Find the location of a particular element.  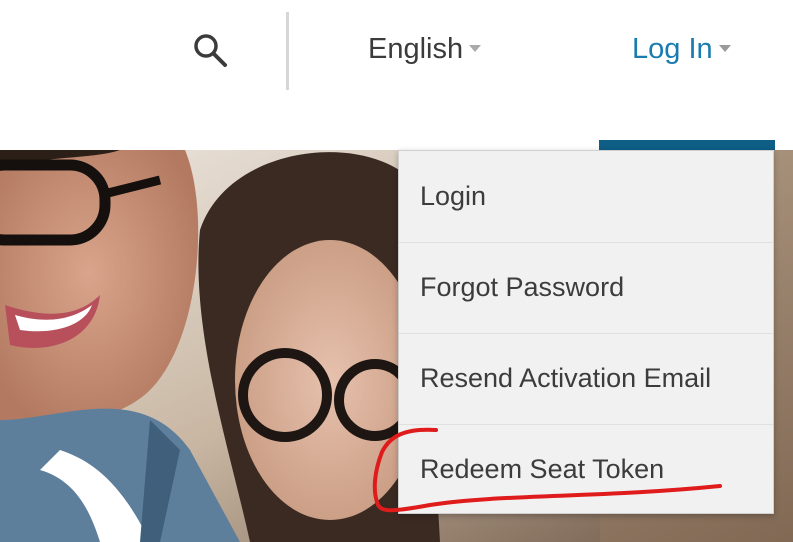

menu-item-redeem-seat-token: Redeem Seat Token is located at coordinates (586, 469).